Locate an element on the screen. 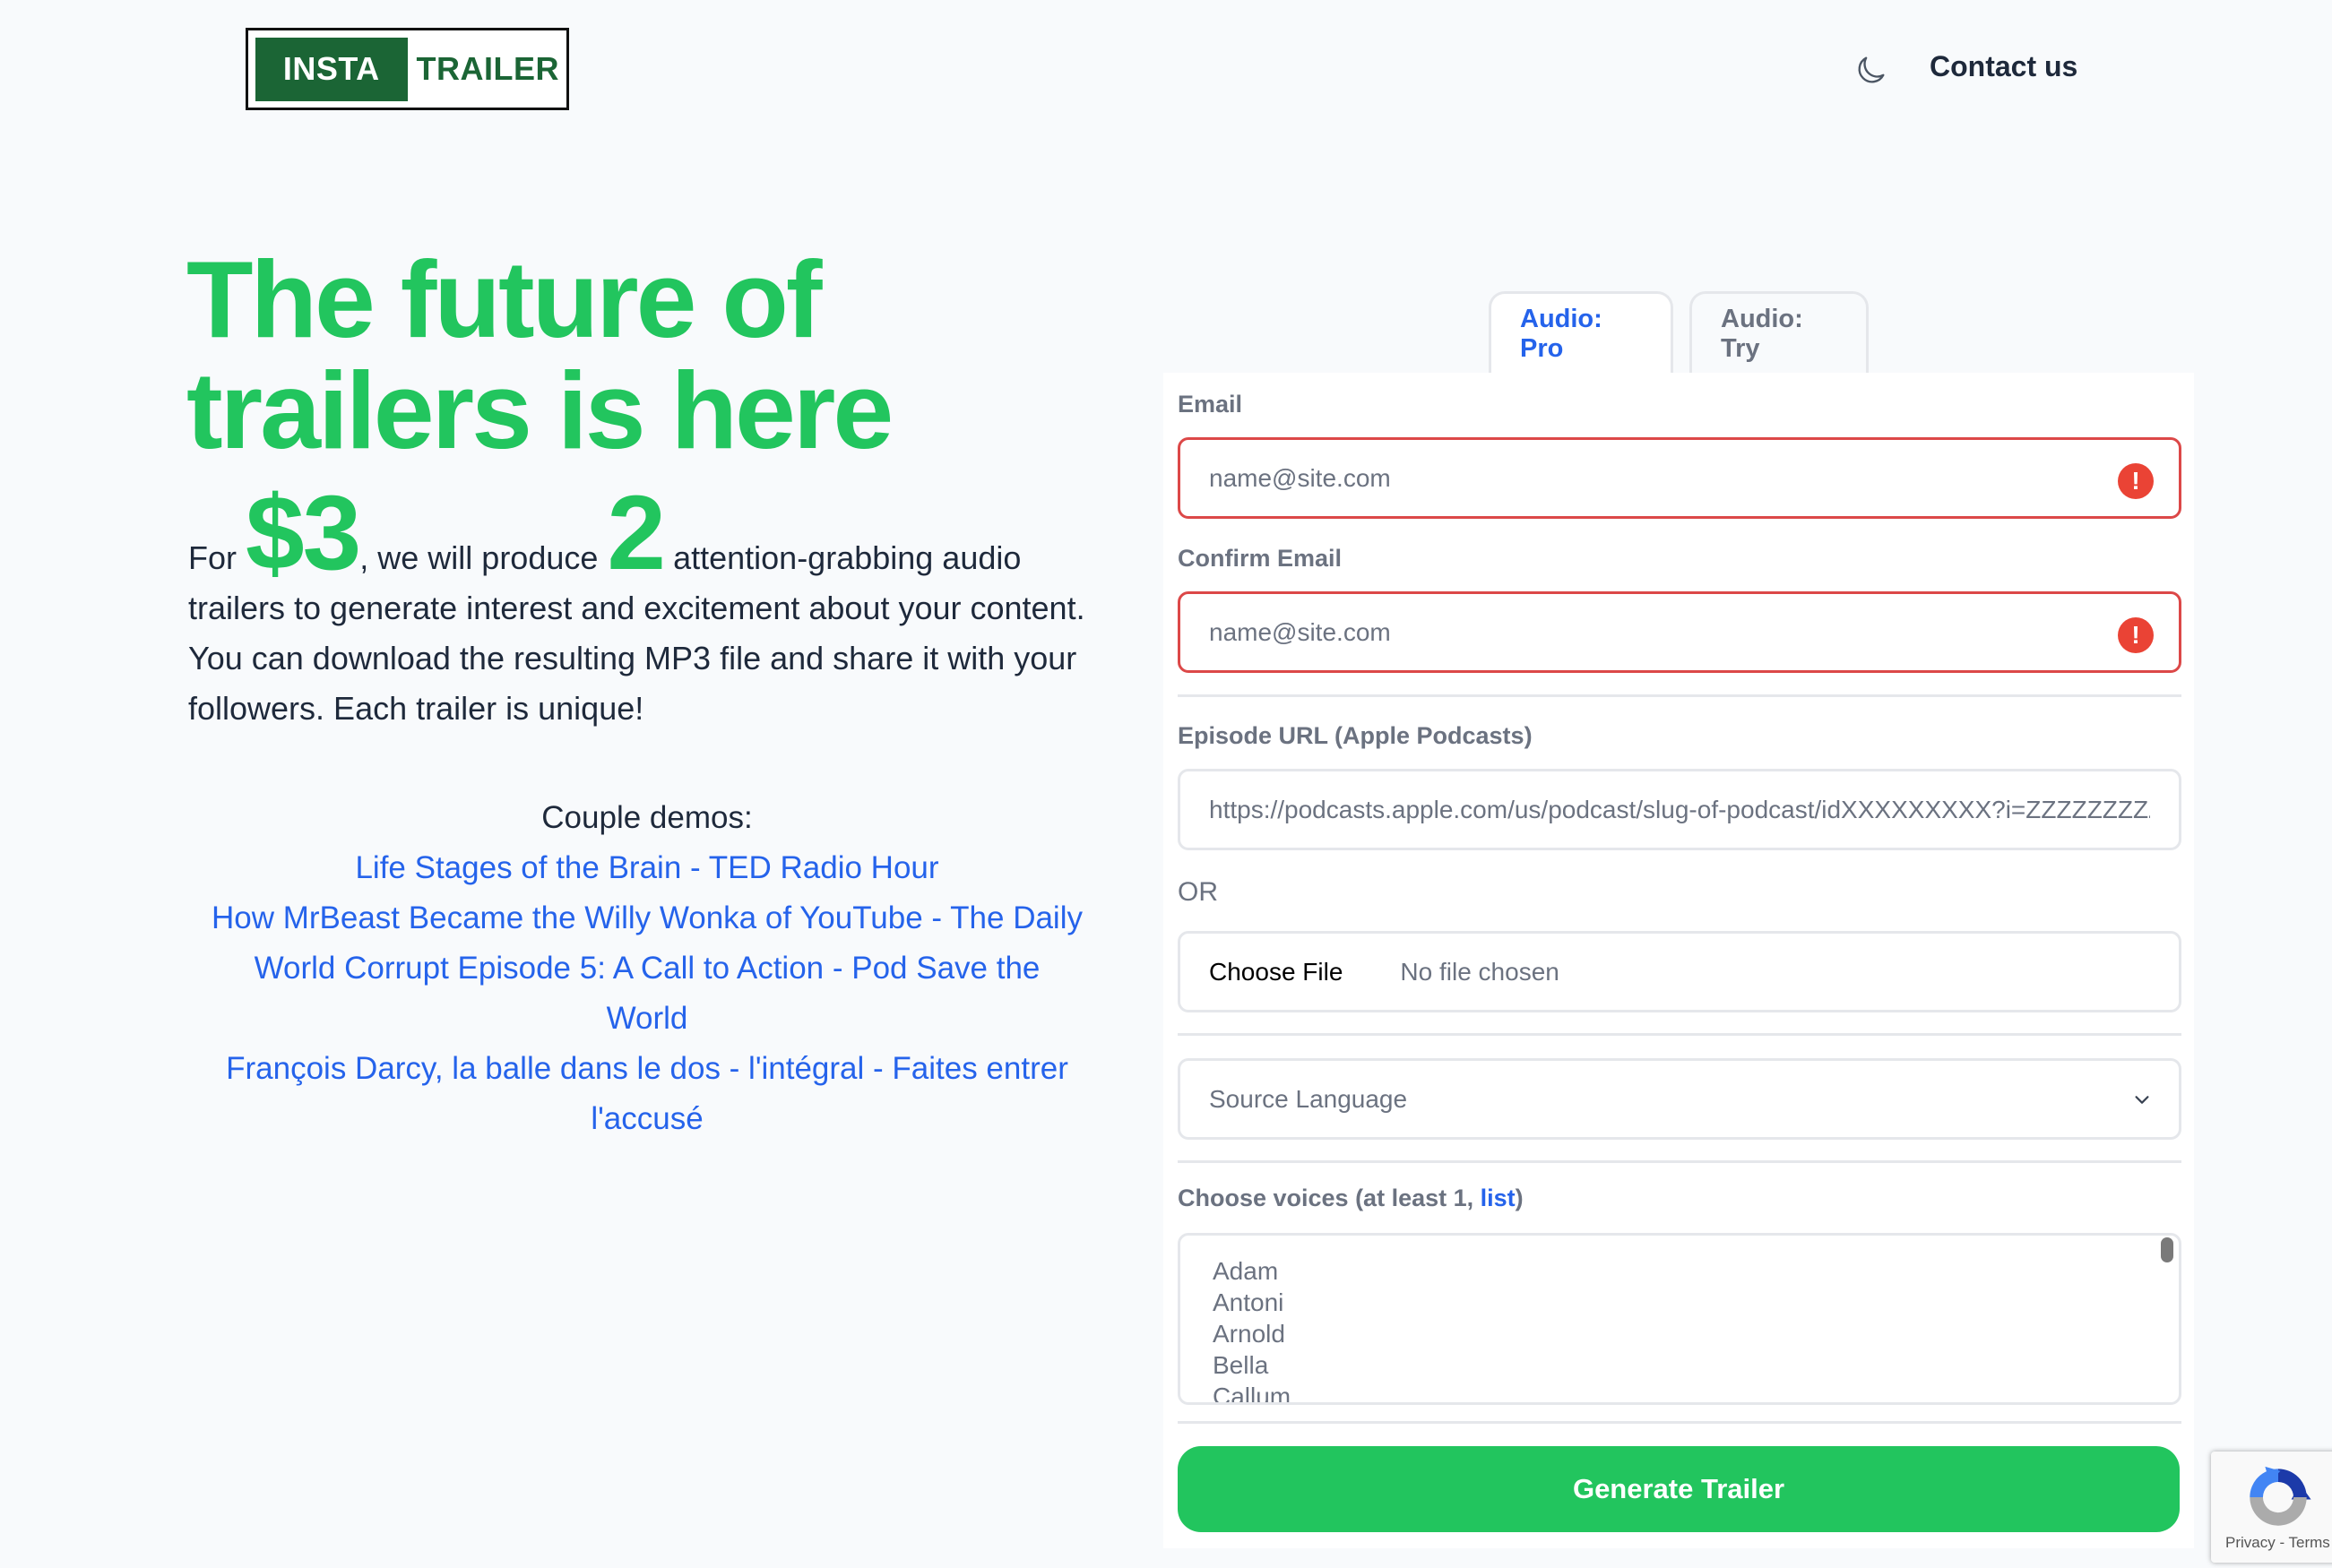 The image size is (2332, 1568). moon-icon is located at coordinates (1871, 70).